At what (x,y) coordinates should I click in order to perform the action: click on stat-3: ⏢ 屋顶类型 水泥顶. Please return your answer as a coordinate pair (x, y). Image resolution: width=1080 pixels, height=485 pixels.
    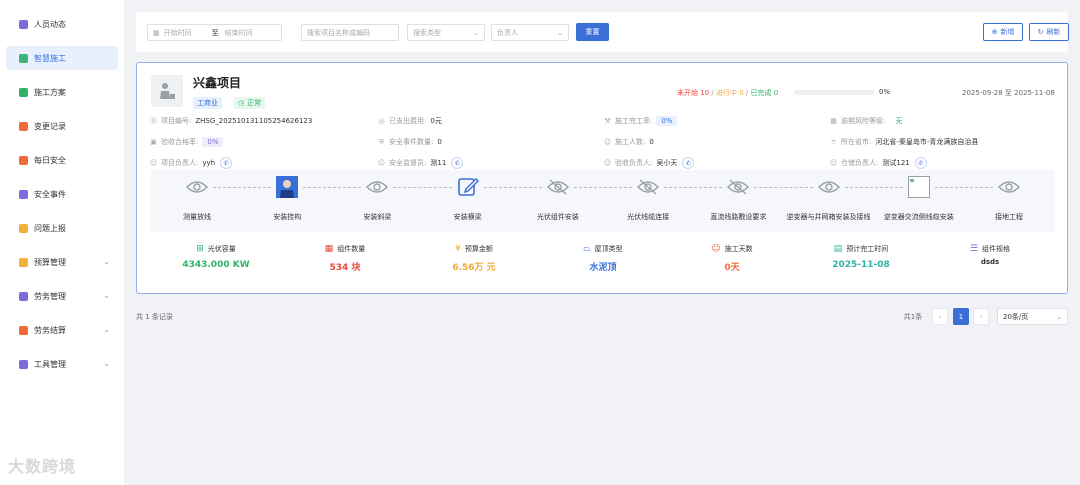
    Looking at the image, I should click on (603, 258).